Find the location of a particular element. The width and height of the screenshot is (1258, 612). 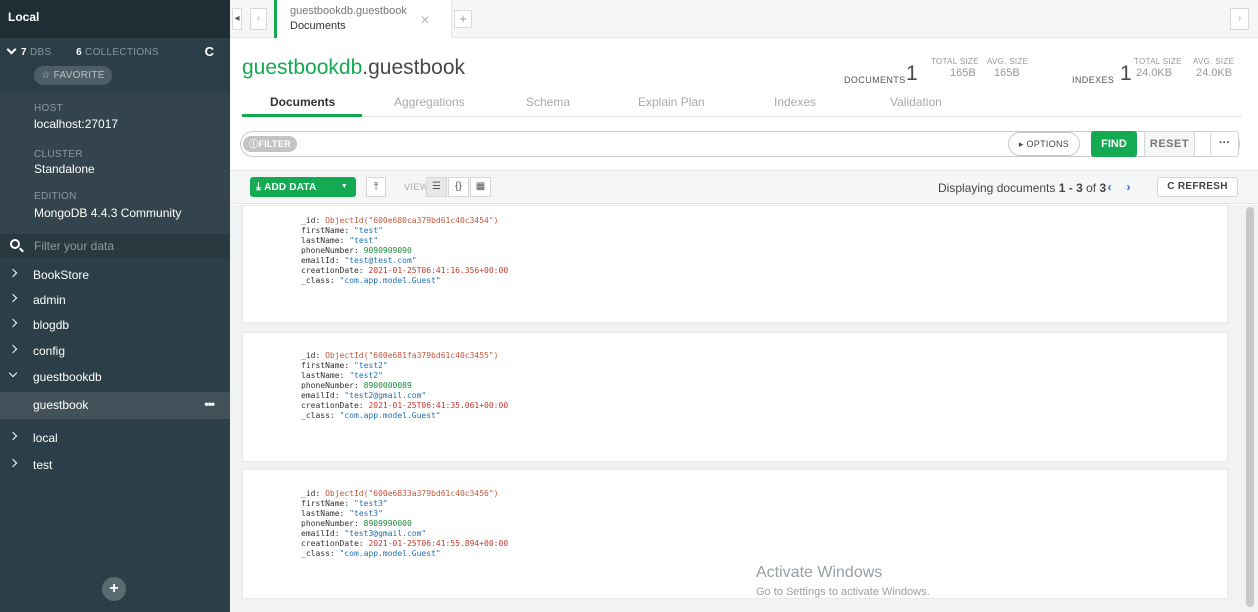

chevron-left-icon: ‹ is located at coordinates (1109, 187).